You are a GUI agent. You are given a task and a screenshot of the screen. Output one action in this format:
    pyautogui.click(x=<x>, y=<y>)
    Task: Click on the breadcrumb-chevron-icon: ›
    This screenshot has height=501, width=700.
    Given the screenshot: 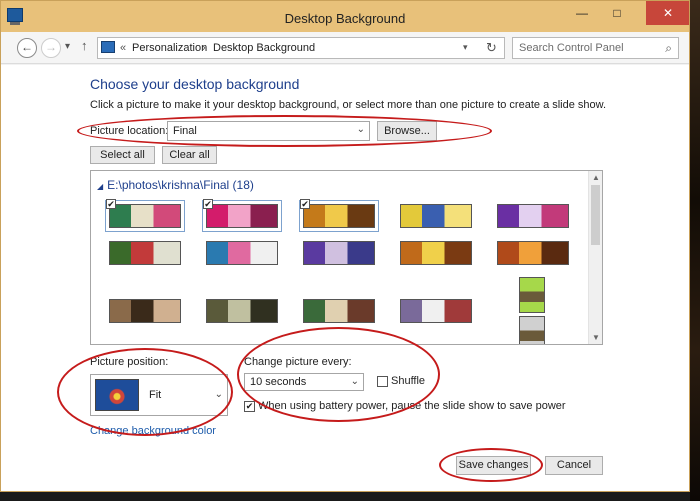 What is the action you would take?
    pyautogui.click(x=204, y=48)
    